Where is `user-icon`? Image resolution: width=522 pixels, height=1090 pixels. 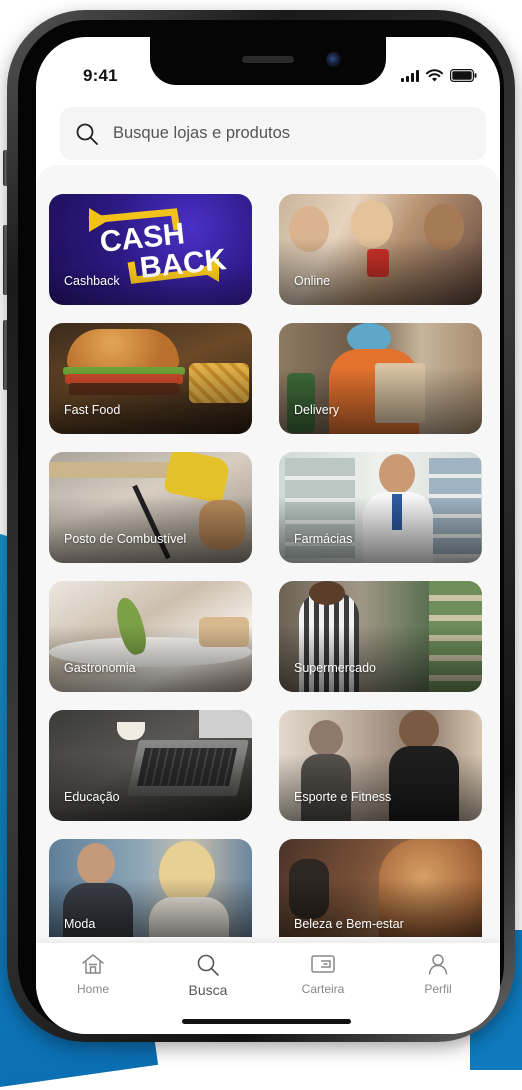 user-icon is located at coordinates (438, 964).